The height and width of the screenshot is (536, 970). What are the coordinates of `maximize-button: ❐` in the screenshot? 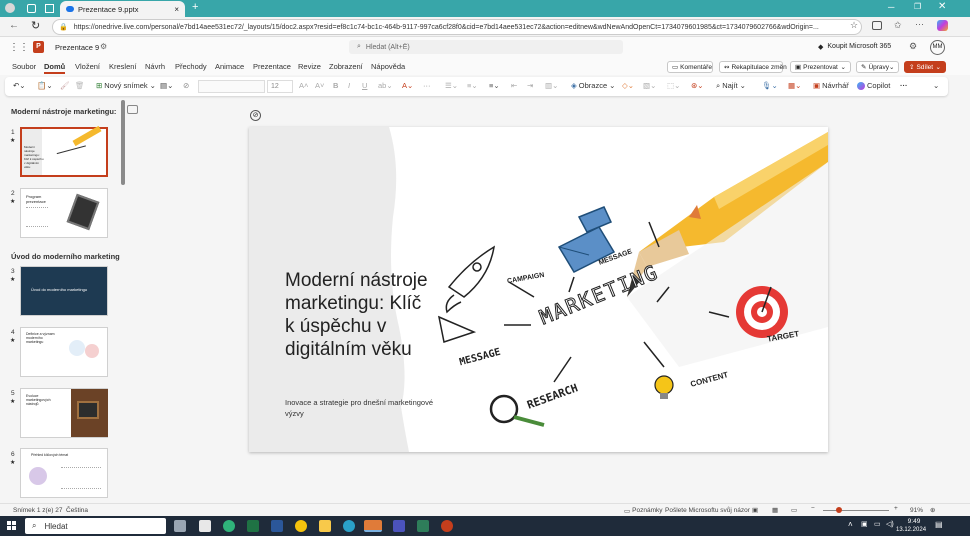 It's located at (917, 6).